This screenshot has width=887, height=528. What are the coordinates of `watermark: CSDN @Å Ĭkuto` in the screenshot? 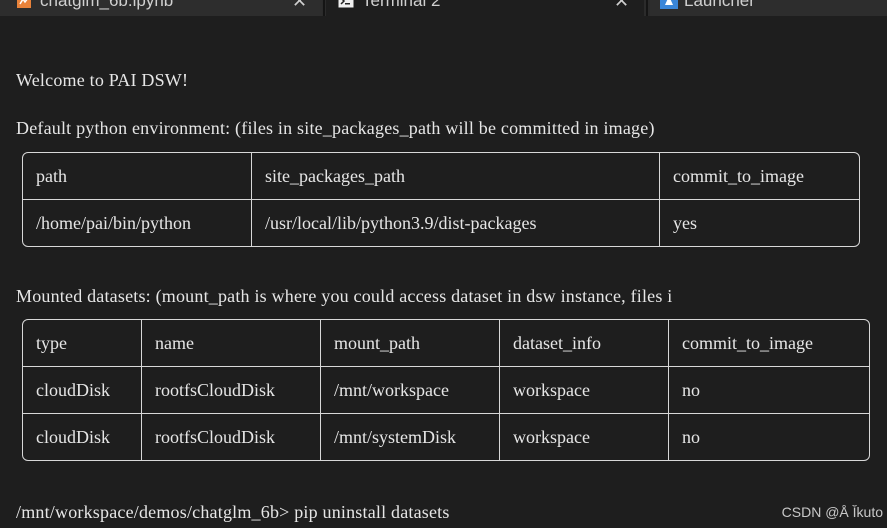 It's located at (832, 512).